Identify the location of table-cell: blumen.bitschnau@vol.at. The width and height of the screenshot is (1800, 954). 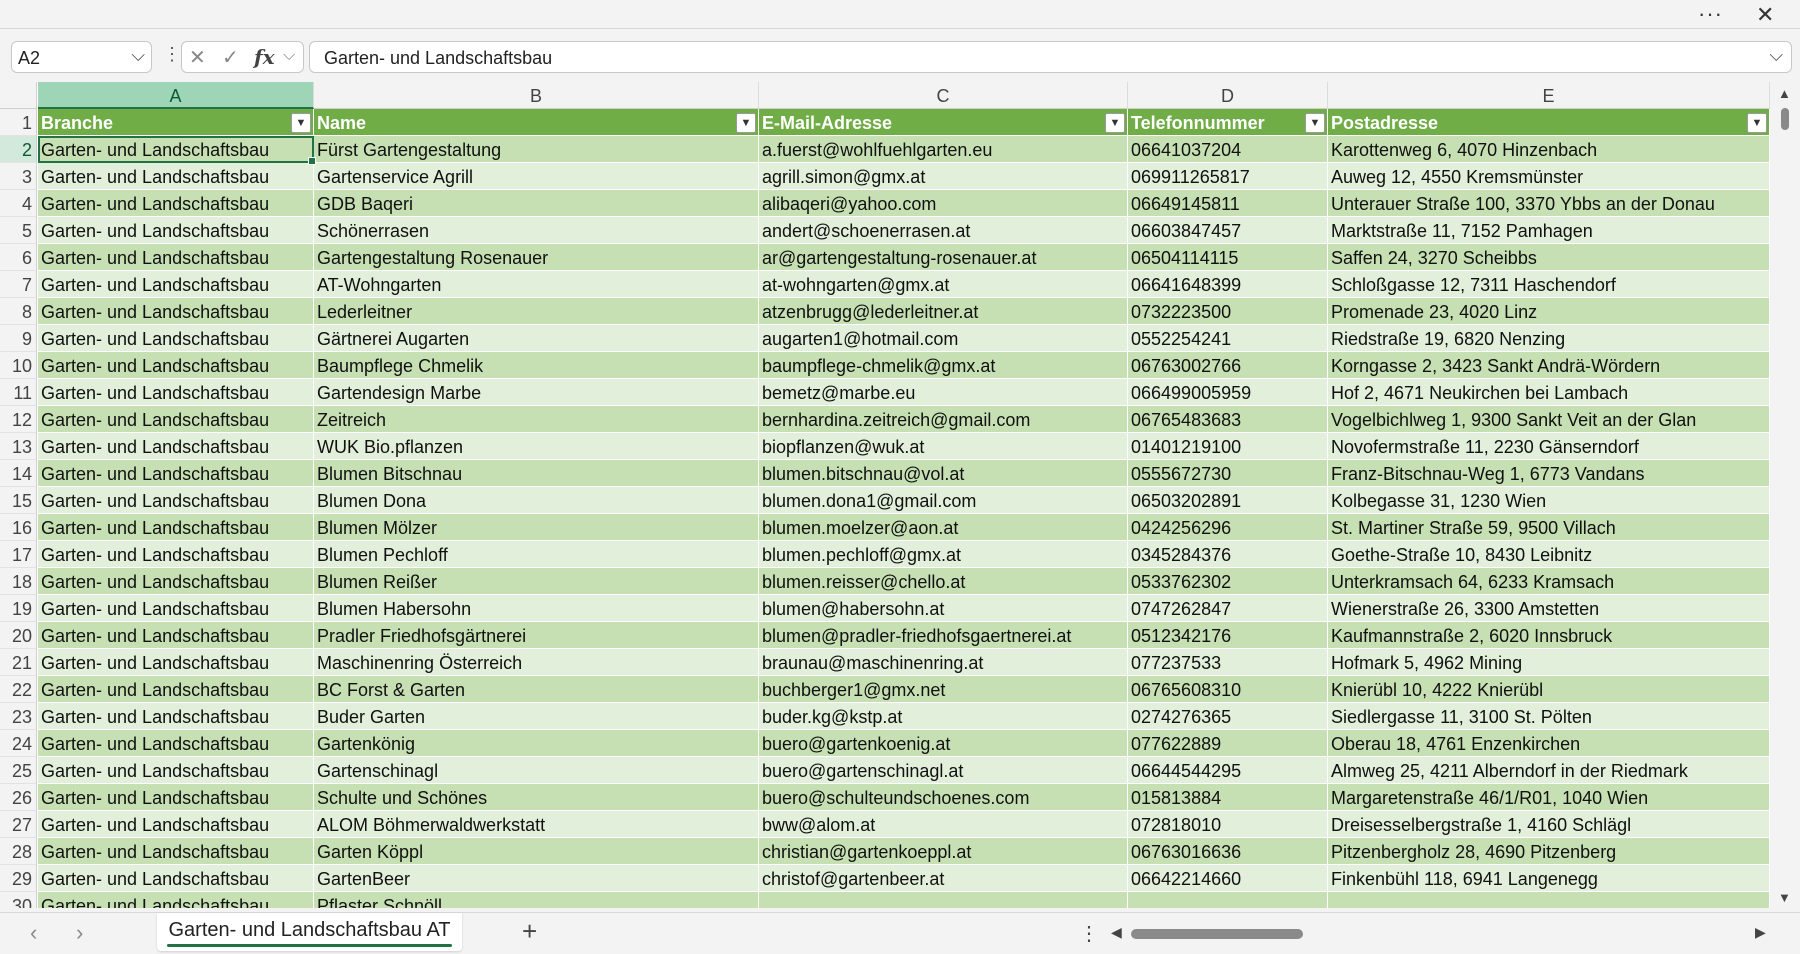
(943, 473).